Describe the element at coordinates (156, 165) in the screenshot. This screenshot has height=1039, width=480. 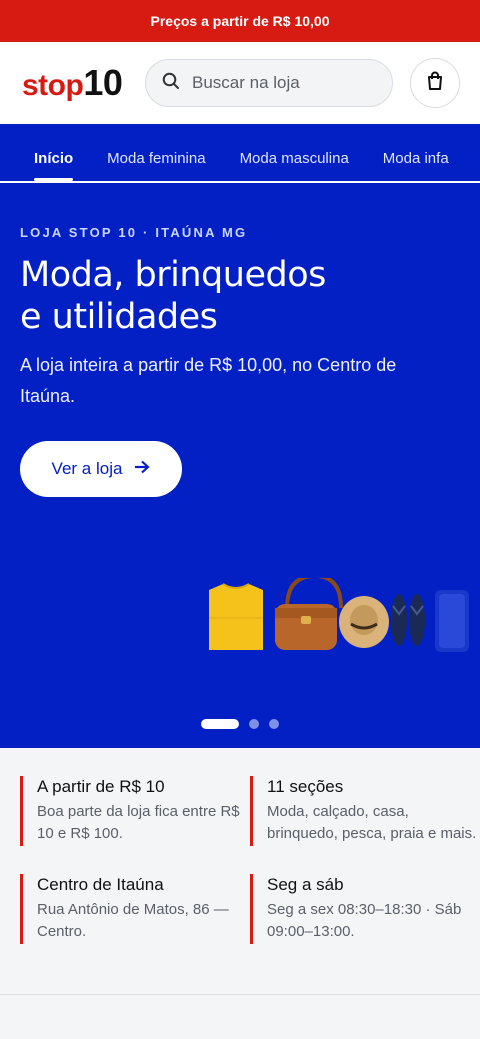
I see `tab-moda-feminina: Moda feminina` at that location.